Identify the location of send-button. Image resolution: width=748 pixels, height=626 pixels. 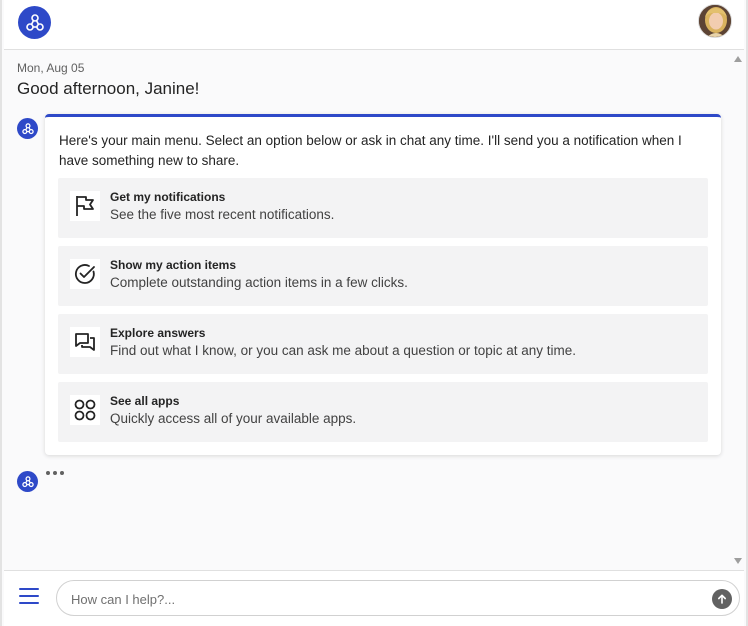
(722, 599).